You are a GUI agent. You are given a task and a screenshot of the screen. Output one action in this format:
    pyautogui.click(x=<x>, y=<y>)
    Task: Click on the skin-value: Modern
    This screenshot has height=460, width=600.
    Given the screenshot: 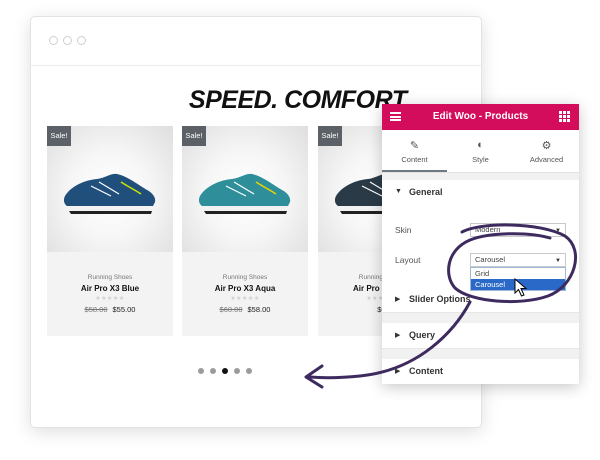 What is the action you would take?
    pyautogui.click(x=488, y=229)
    